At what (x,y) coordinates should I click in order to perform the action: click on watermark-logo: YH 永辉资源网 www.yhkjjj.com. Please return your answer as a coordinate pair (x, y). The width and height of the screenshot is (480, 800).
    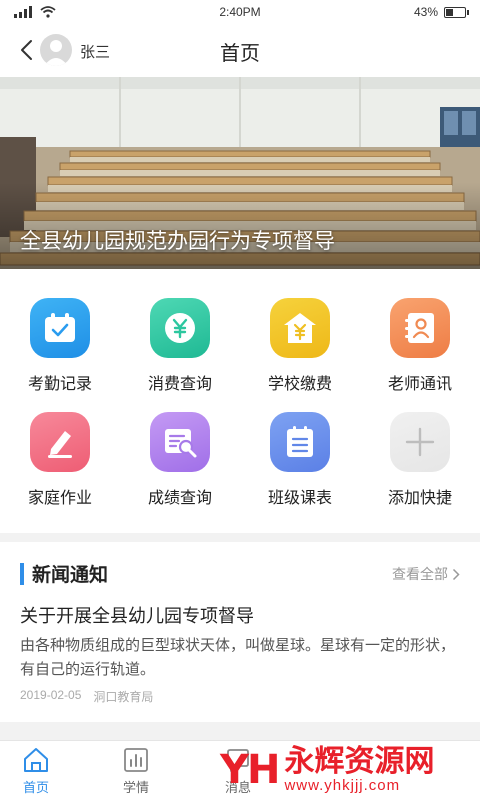
    Looking at the image, I should click on (350, 770).